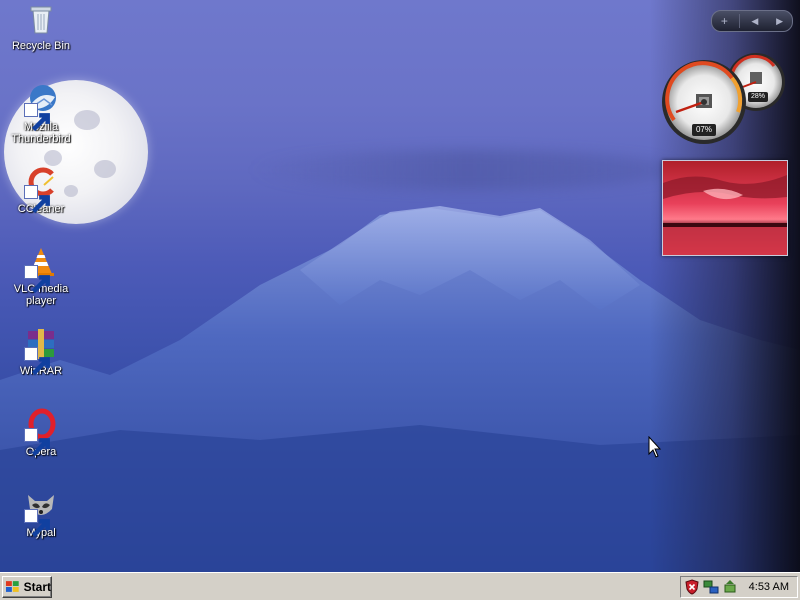 This screenshot has height=600, width=800. Describe the element at coordinates (769, 587) in the screenshot. I see `clock: 4:53 AM` at that location.